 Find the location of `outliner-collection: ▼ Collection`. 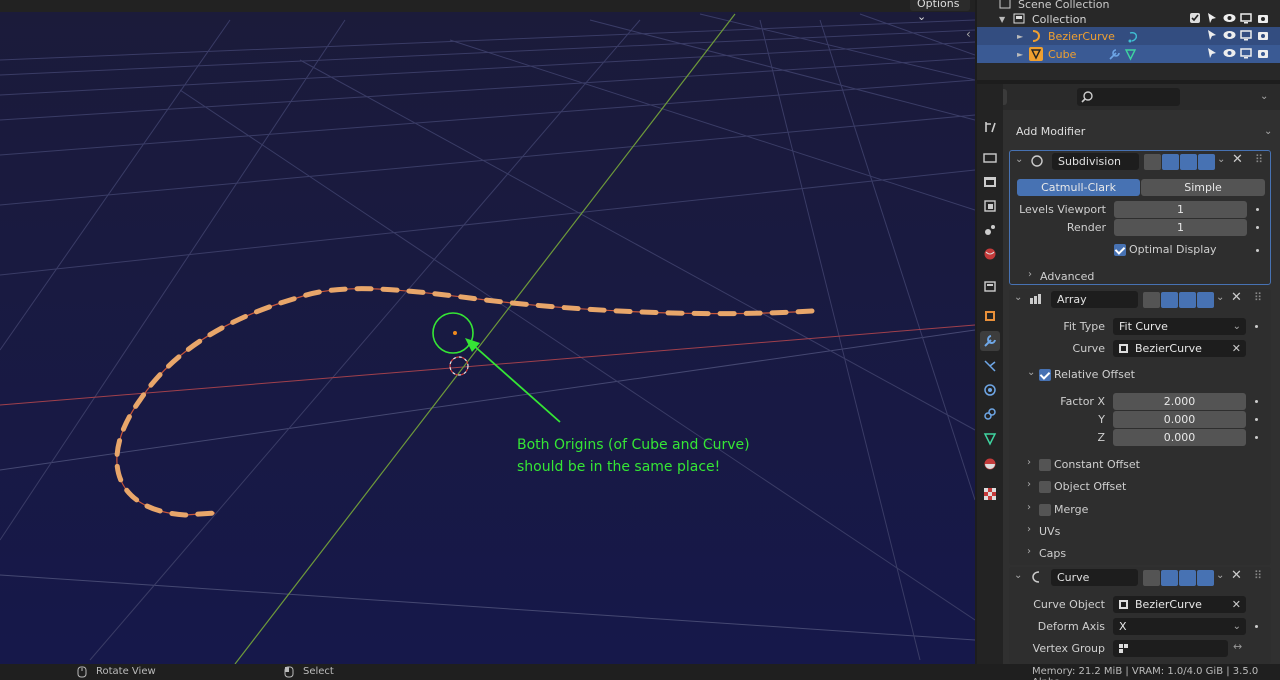

outliner-collection: ▼ Collection is located at coordinates (1128, 19).